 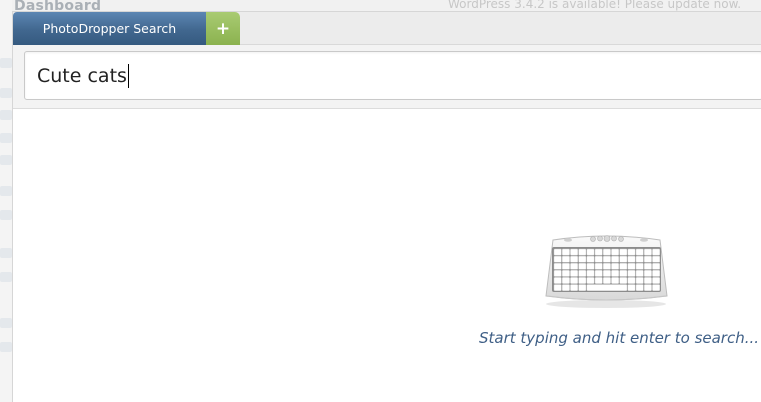 What do you see at coordinates (128, 75) in the screenshot?
I see `text-cursor` at bounding box center [128, 75].